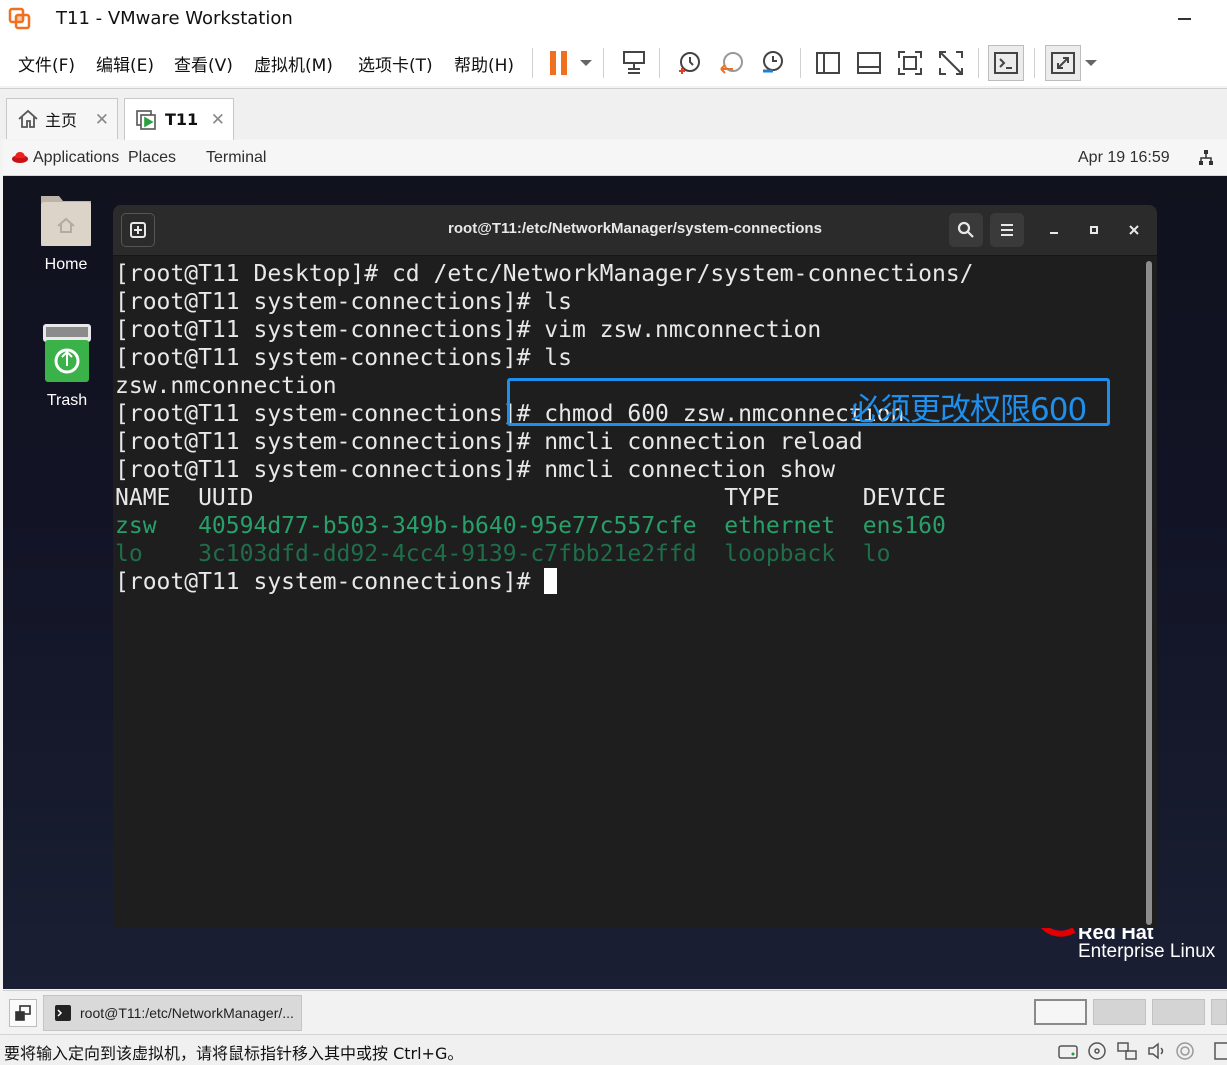 This screenshot has height=1065, width=1227. I want to click on applications-menu: Applications, so click(76, 158).